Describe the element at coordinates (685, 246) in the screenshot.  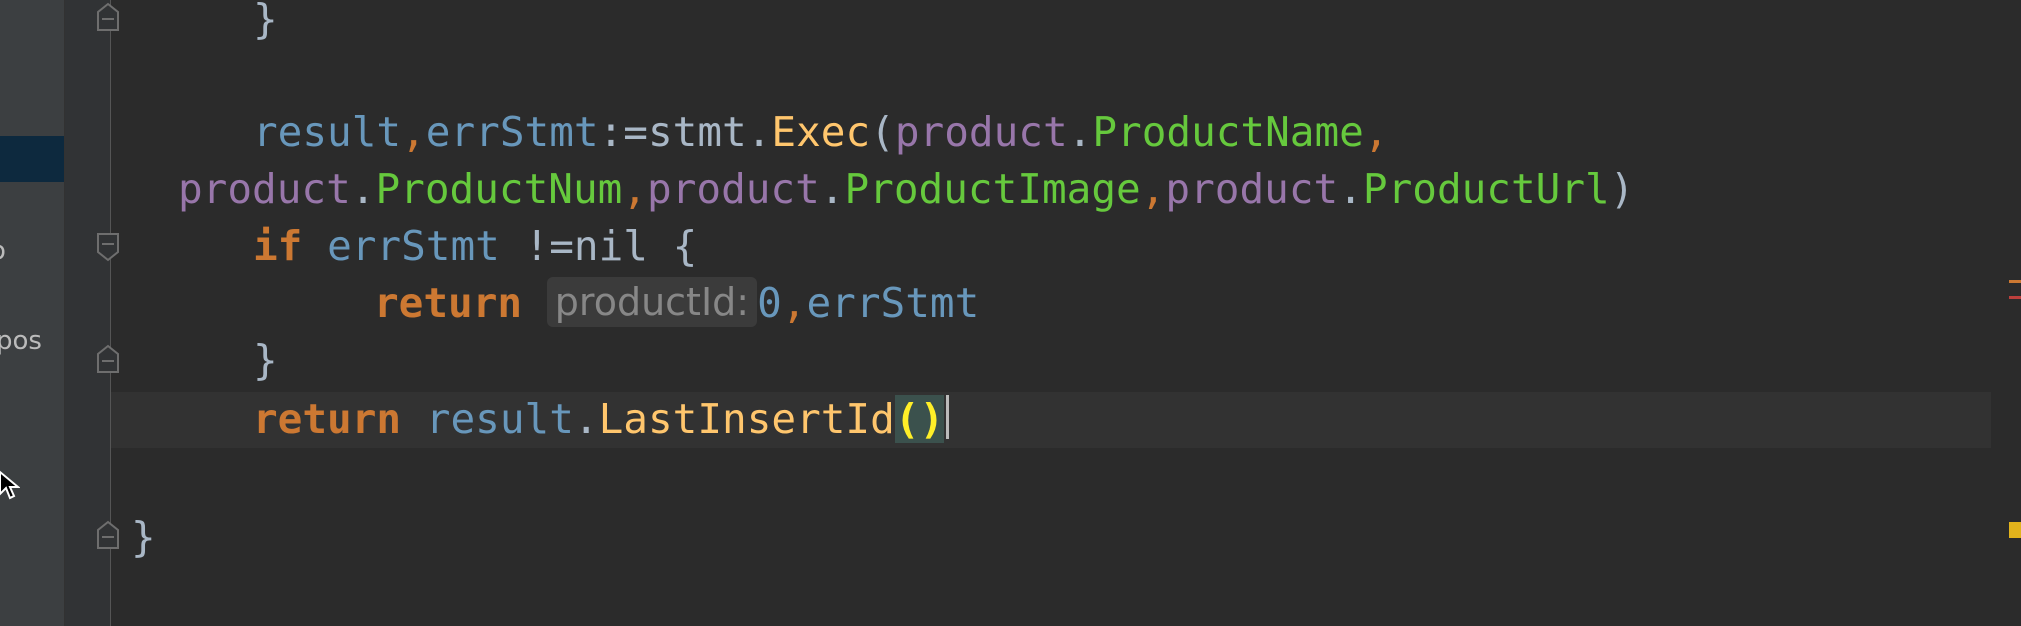
I see `token-brace: {` at that location.